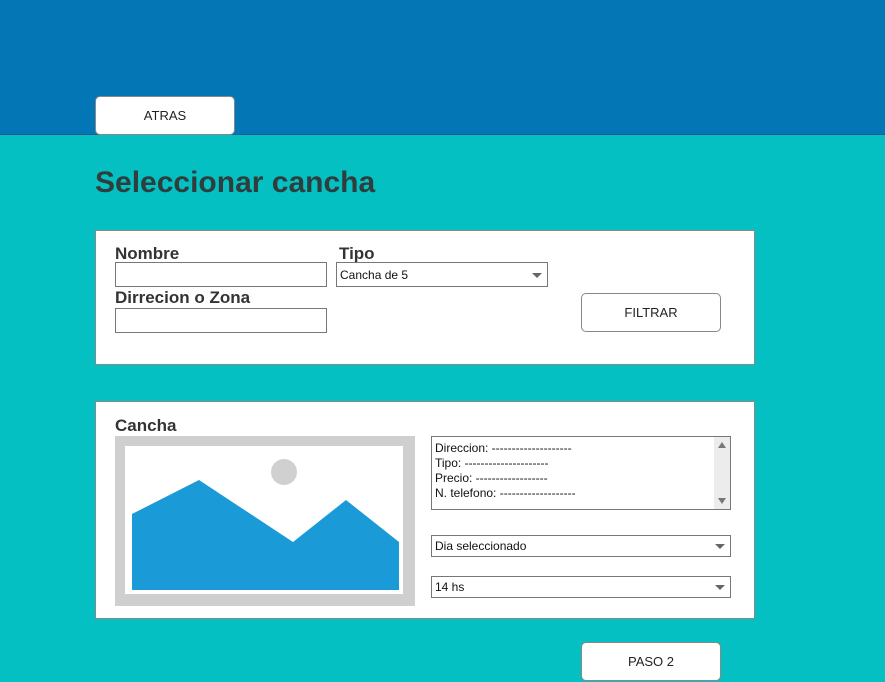 This screenshot has height=682, width=885. I want to click on time-select-value: 14 hs, so click(450, 587).